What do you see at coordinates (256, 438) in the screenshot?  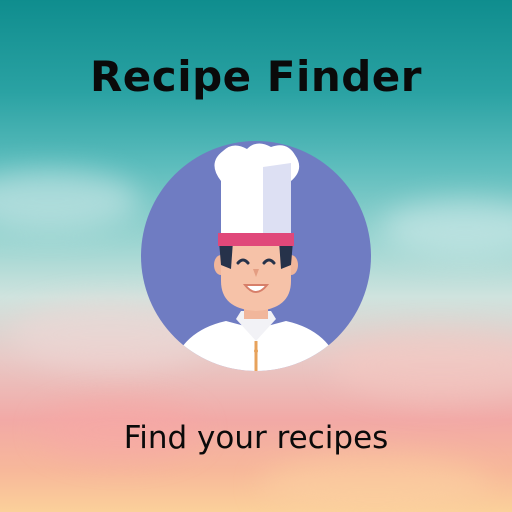 I see `tagline: Find your recipes` at bounding box center [256, 438].